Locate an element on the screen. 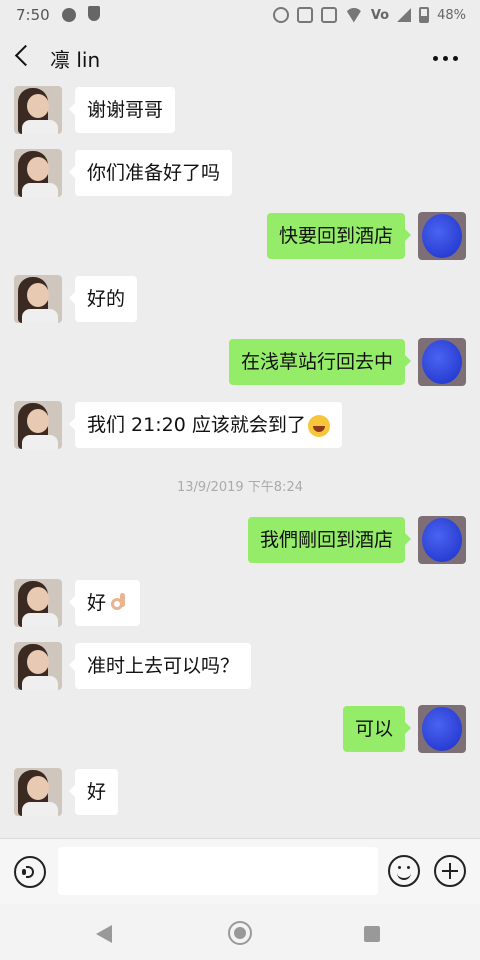 The width and height of the screenshot is (480, 960). message-text: 我们 21:20 应该就会到了 is located at coordinates (196, 425).